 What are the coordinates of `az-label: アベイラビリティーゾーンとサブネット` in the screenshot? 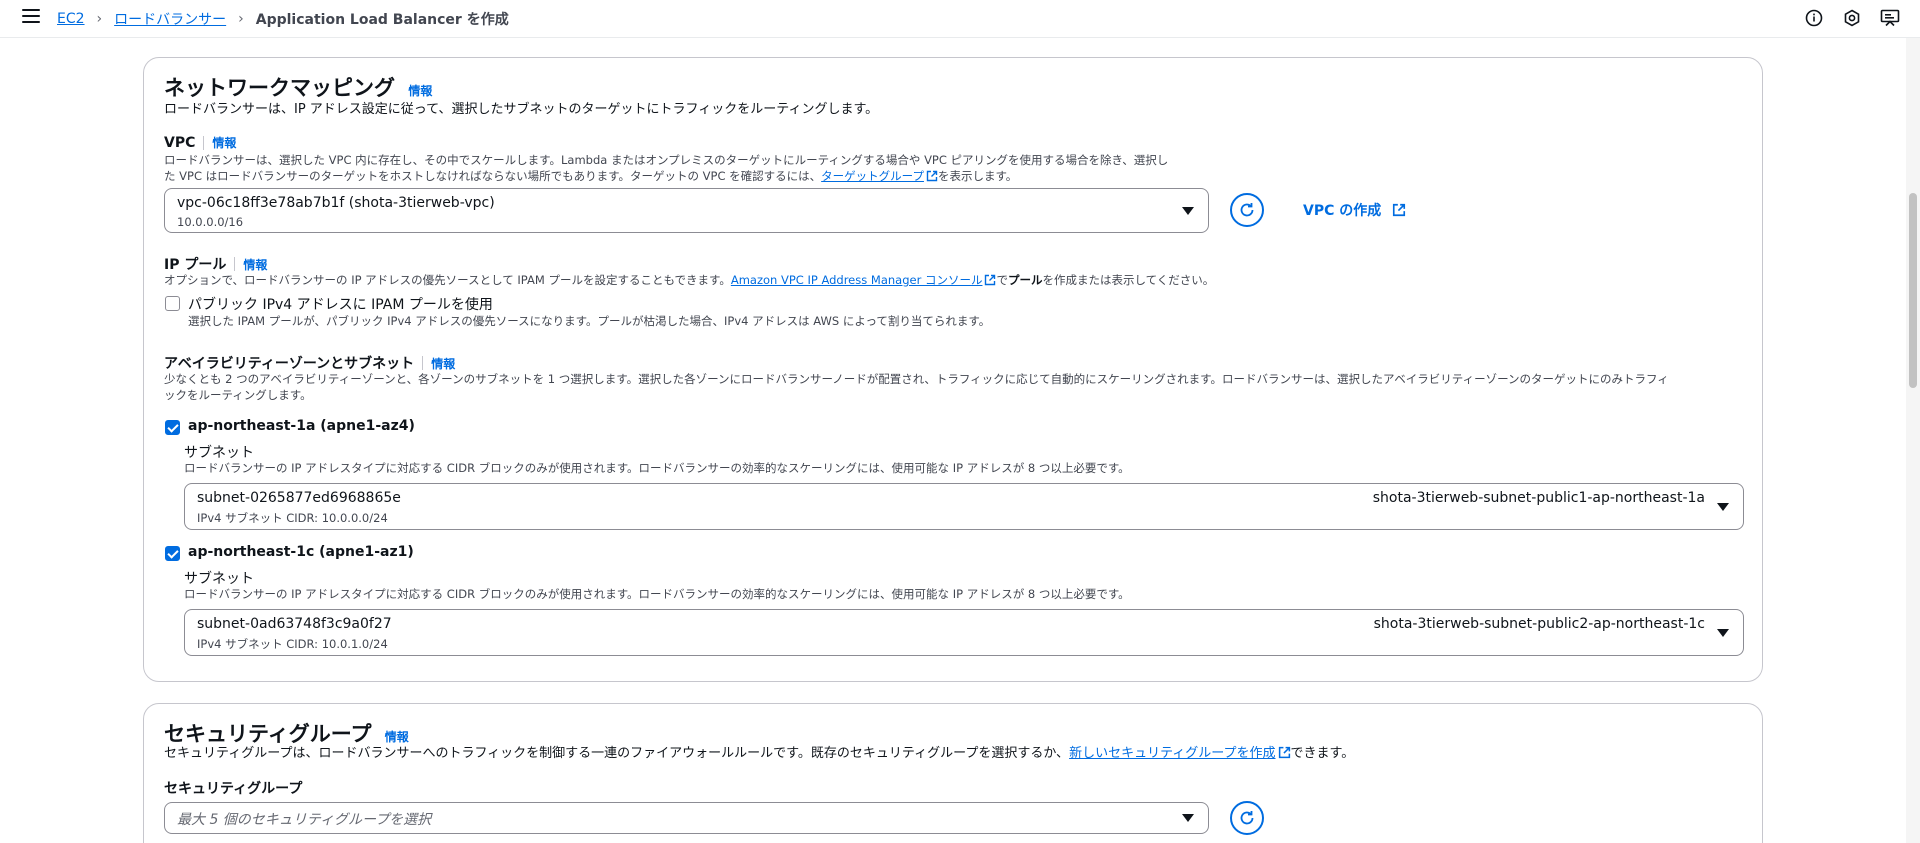 It's located at (289, 364).